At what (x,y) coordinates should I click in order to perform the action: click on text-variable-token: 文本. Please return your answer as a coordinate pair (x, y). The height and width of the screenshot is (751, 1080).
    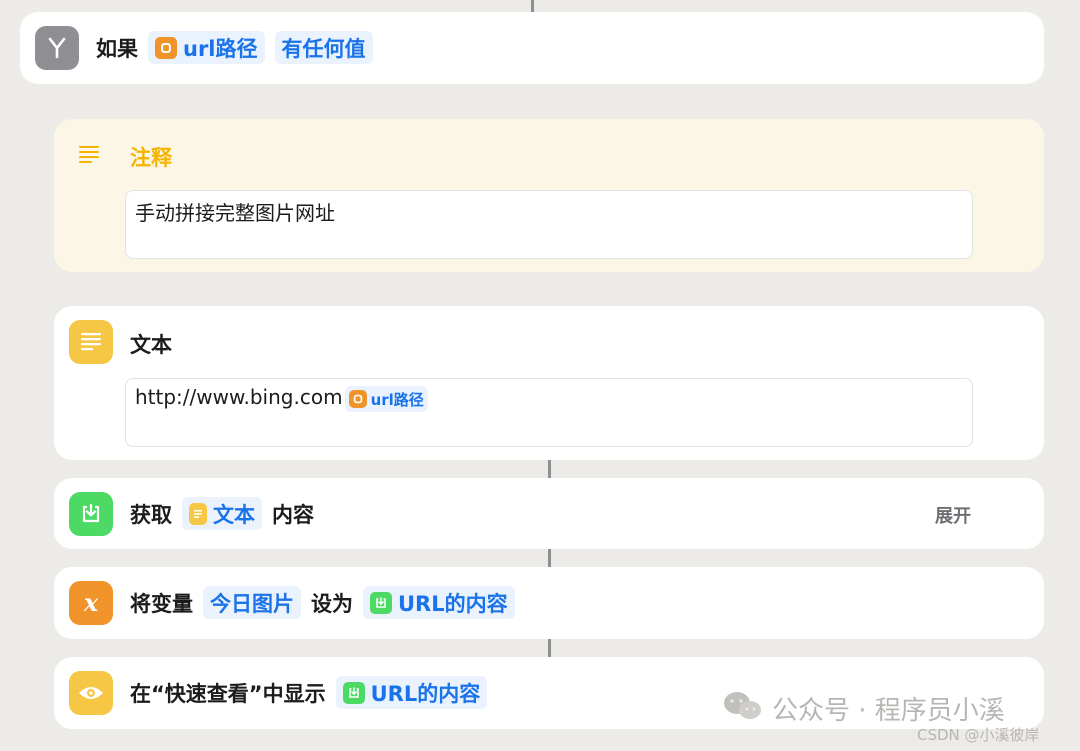
    Looking at the image, I should click on (222, 513).